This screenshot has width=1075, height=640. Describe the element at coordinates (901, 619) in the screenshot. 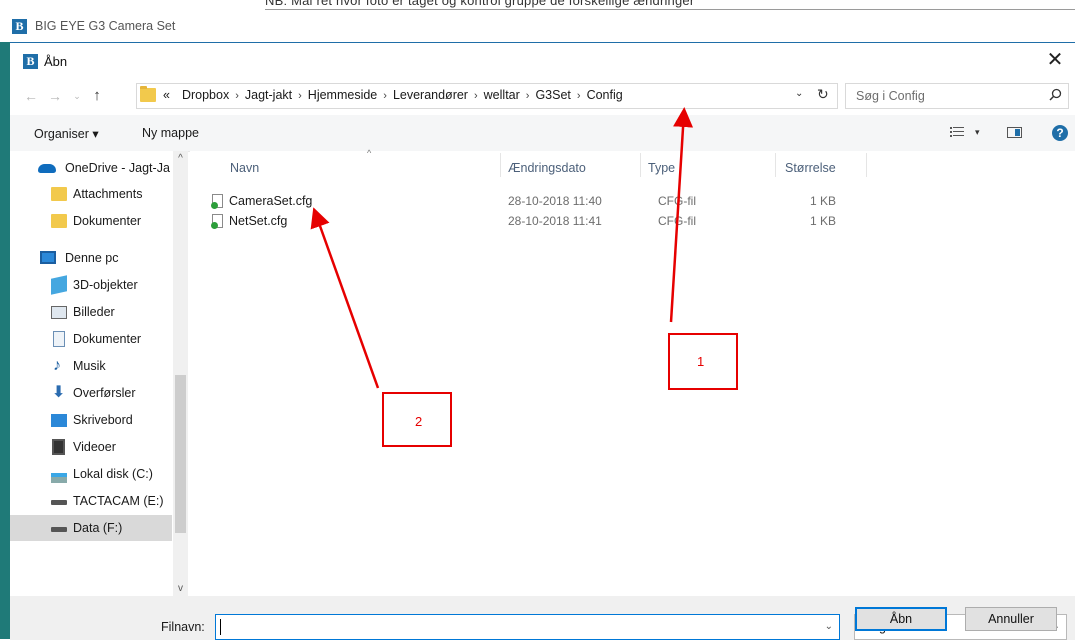

I see `open-button: Åbn` at that location.